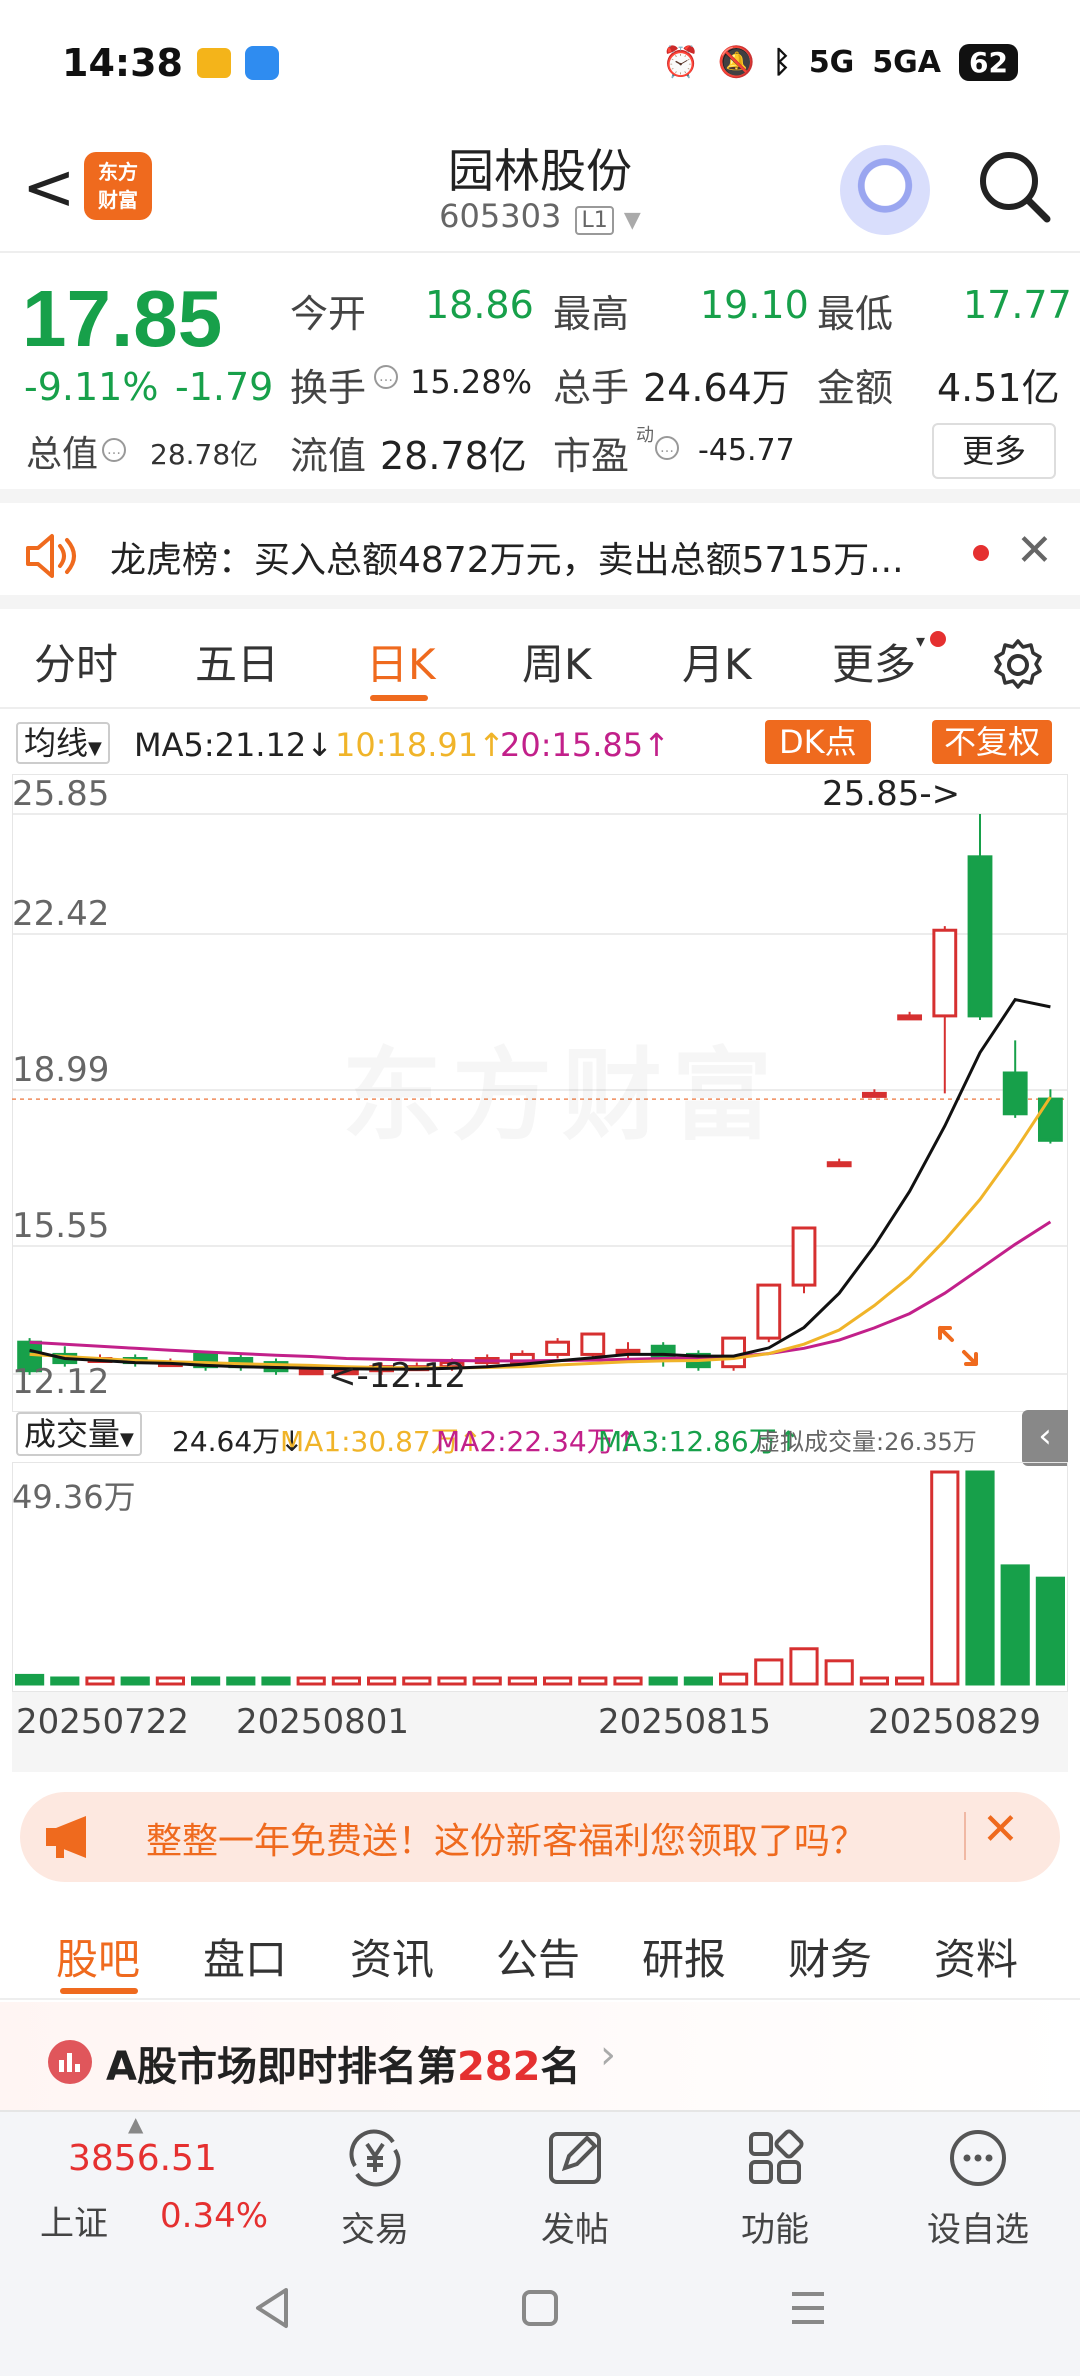 The image size is (1080, 2376). What do you see at coordinates (52, 188) in the screenshot?
I see `back-button: <` at bounding box center [52, 188].